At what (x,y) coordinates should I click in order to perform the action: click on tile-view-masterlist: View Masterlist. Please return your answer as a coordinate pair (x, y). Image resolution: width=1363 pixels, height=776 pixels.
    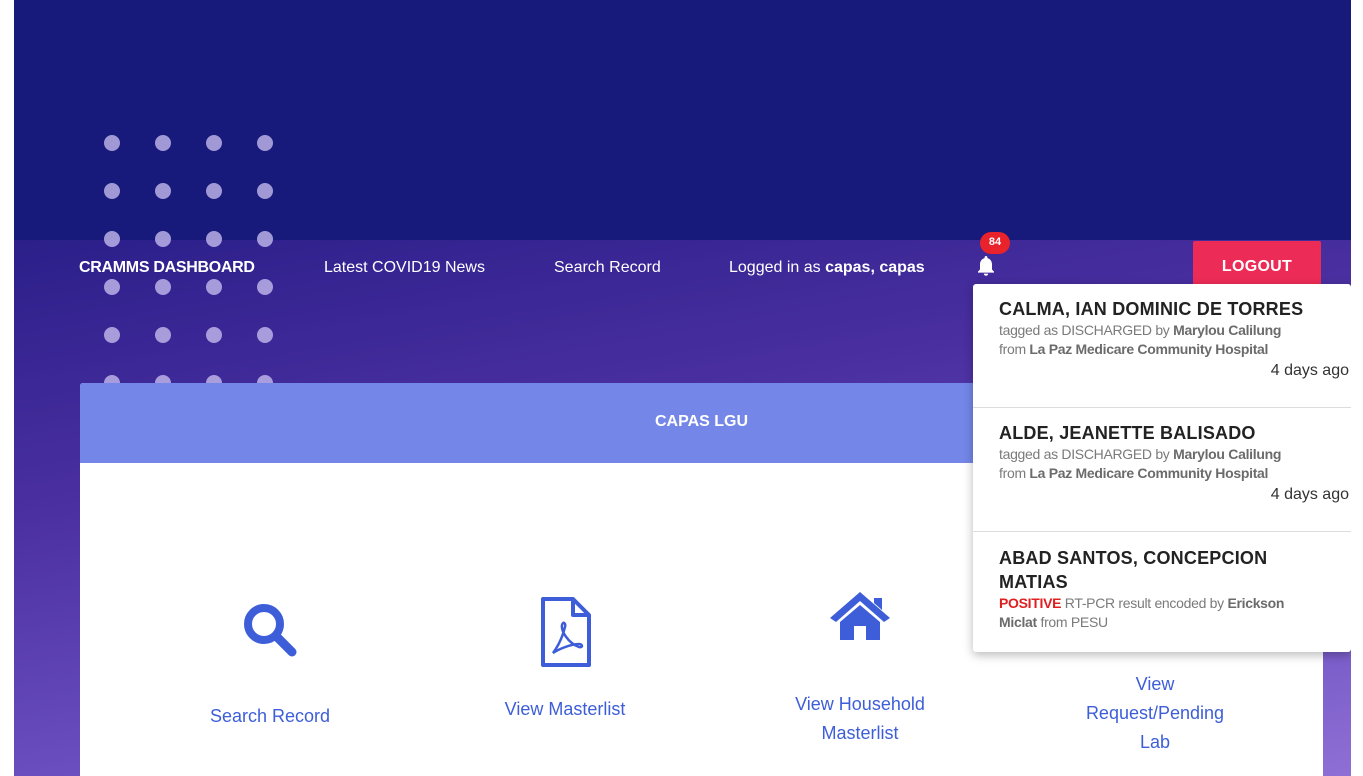
    Looking at the image, I should click on (565, 659).